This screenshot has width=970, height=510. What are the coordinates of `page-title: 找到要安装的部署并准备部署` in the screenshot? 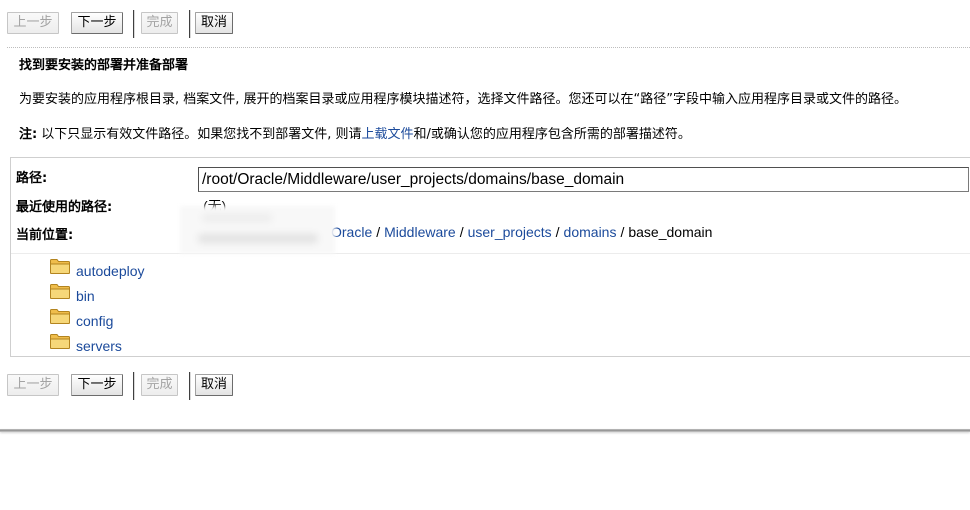 It's located at (104, 65).